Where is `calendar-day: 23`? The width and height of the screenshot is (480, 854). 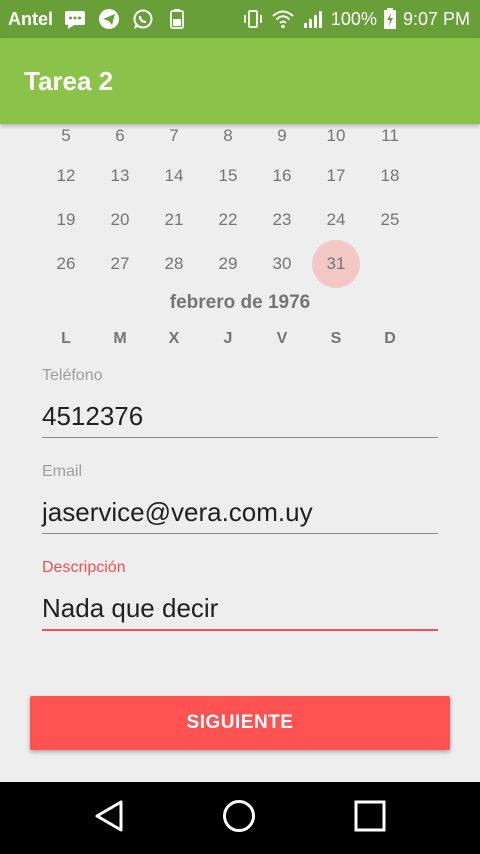 calendar-day: 23 is located at coordinates (282, 220).